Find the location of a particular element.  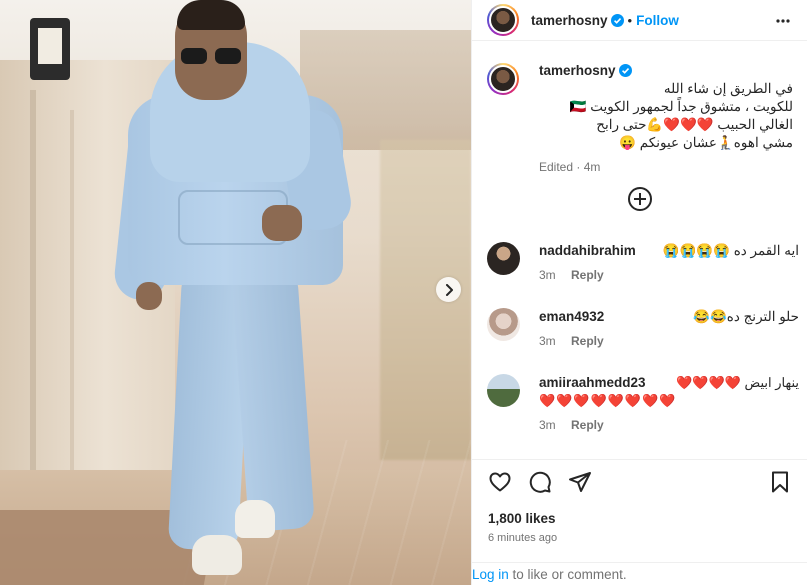

post-timestamp: 6 minutes ago is located at coordinates (522, 538).